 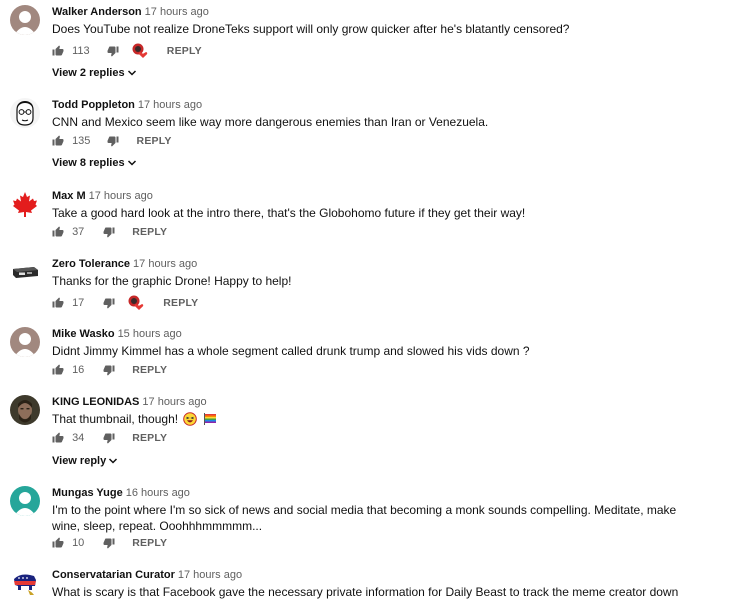 I want to click on author-name: Todd Poppleton, so click(x=93, y=105).